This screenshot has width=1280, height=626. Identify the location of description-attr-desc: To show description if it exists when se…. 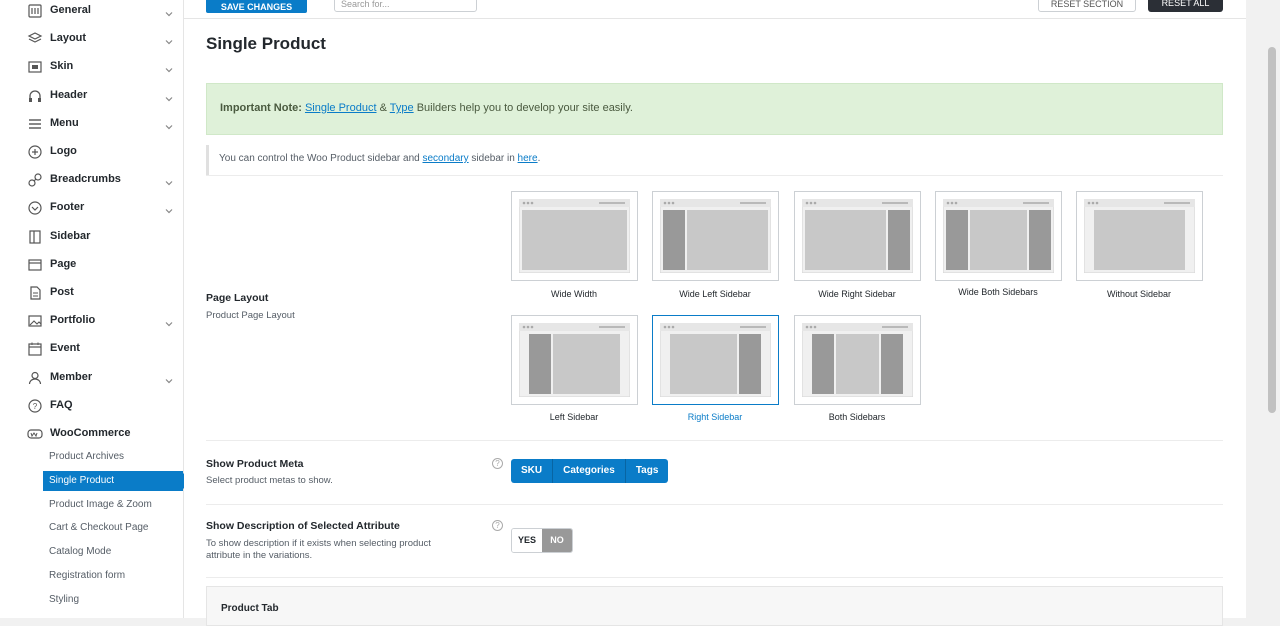
(318, 550).